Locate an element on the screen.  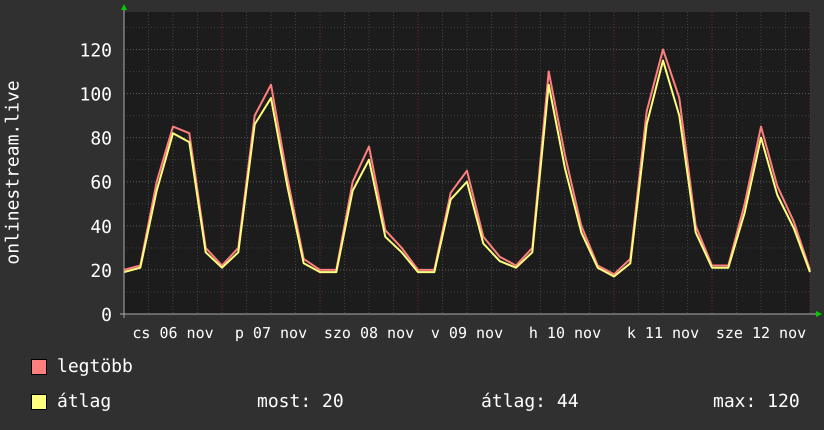
stat-value: most: 20 is located at coordinates (301, 402).